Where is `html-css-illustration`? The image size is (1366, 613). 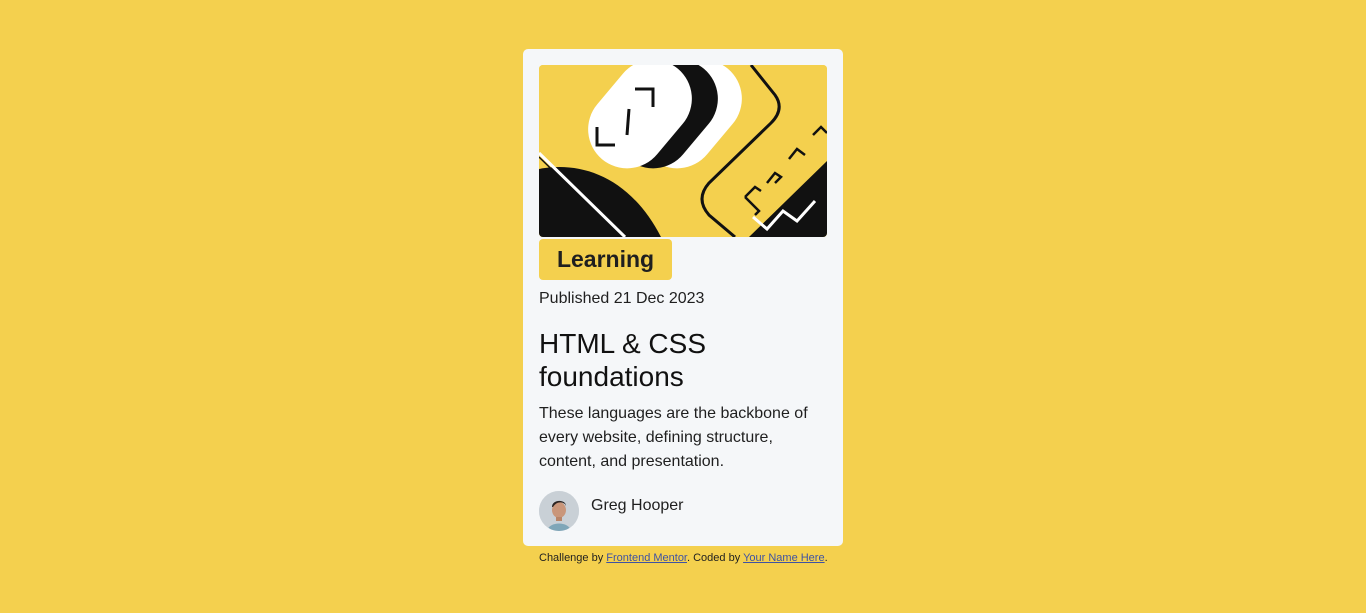 html-css-illustration is located at coordinates (683, 151).